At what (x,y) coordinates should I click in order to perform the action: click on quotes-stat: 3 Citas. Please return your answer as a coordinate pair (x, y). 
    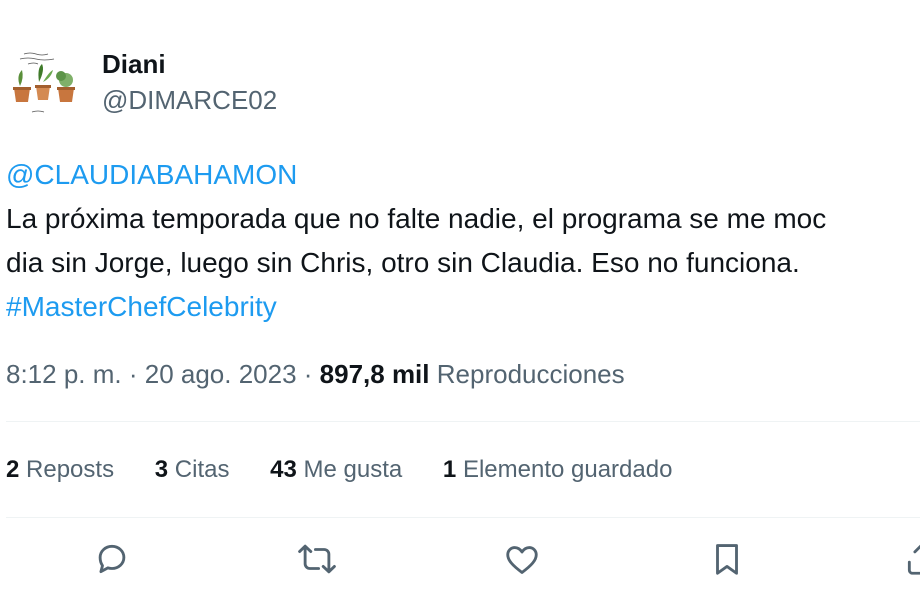
    Looking at the image, I should click on (192, 470).